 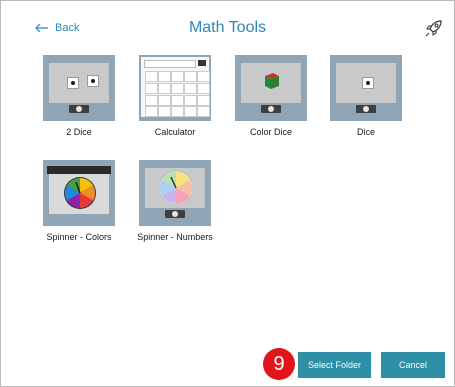 I want to click on dice-pair-icon, so click(x=79, y=88).